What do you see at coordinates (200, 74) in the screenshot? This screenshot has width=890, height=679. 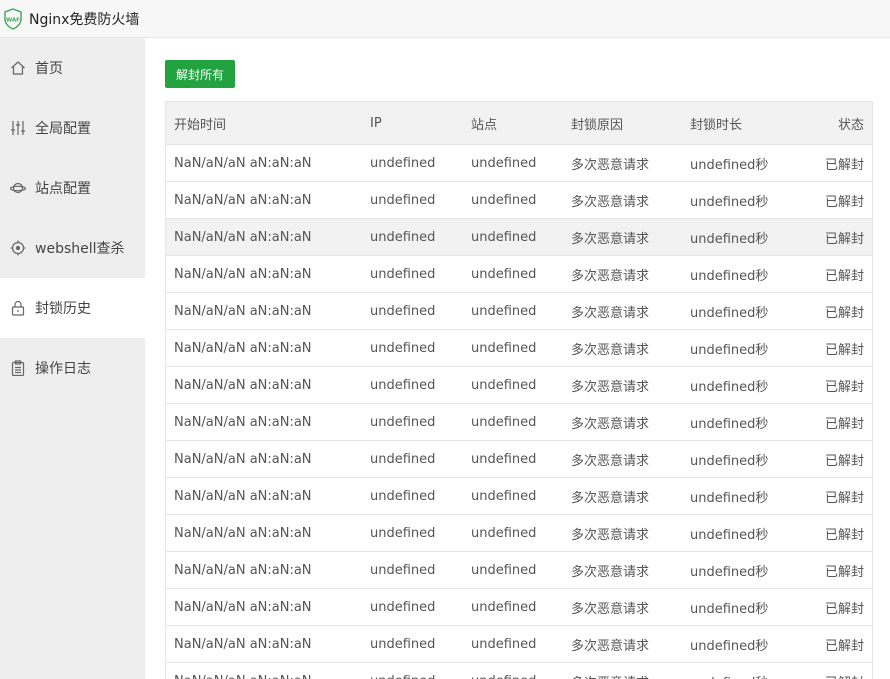 I see `unban-all-button: 解封所有` at bounding box center [200, 74].